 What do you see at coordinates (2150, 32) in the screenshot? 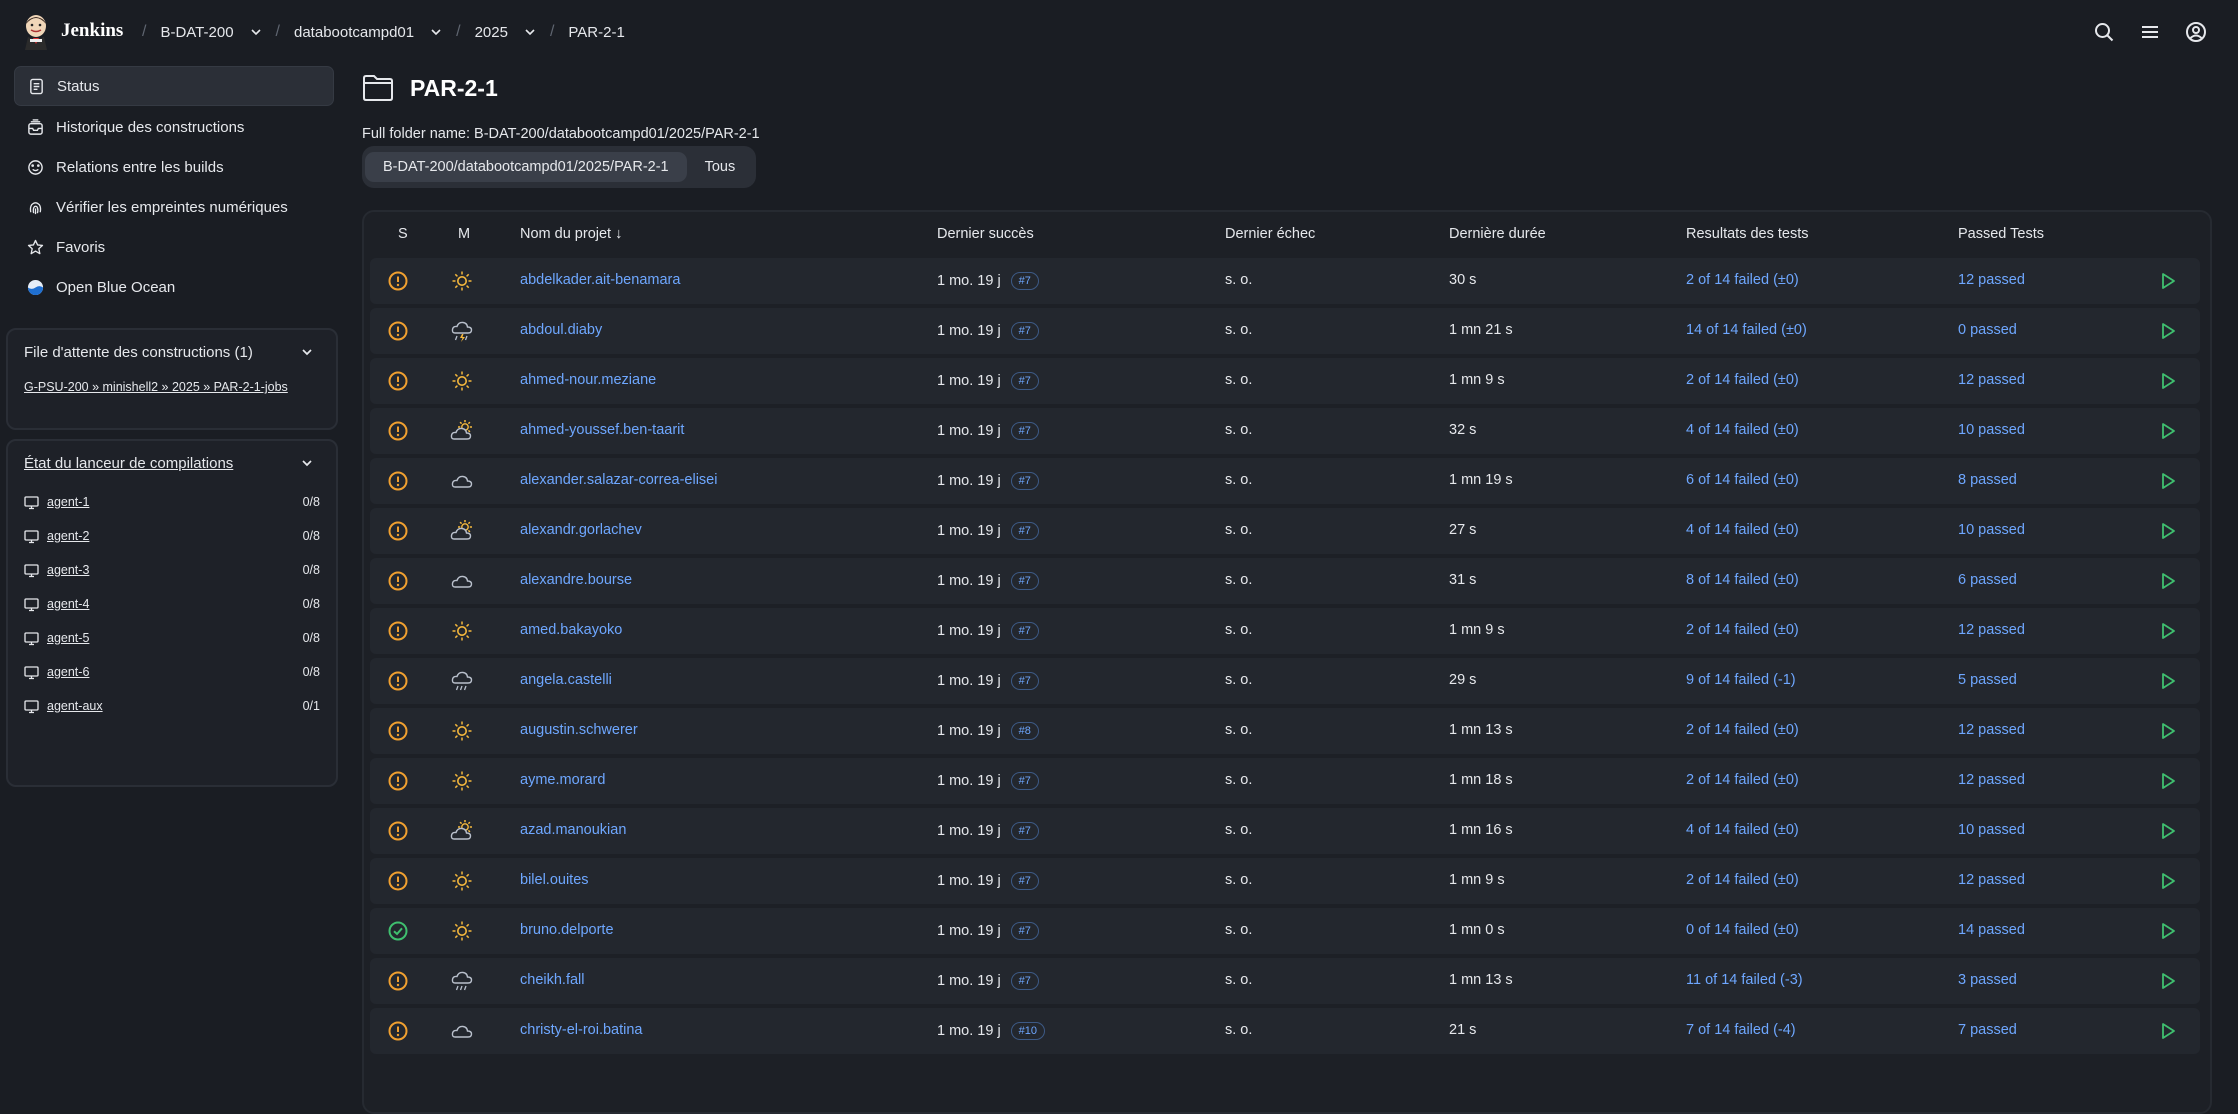
I see `menu-icon` at bounding box center [2150, 32].